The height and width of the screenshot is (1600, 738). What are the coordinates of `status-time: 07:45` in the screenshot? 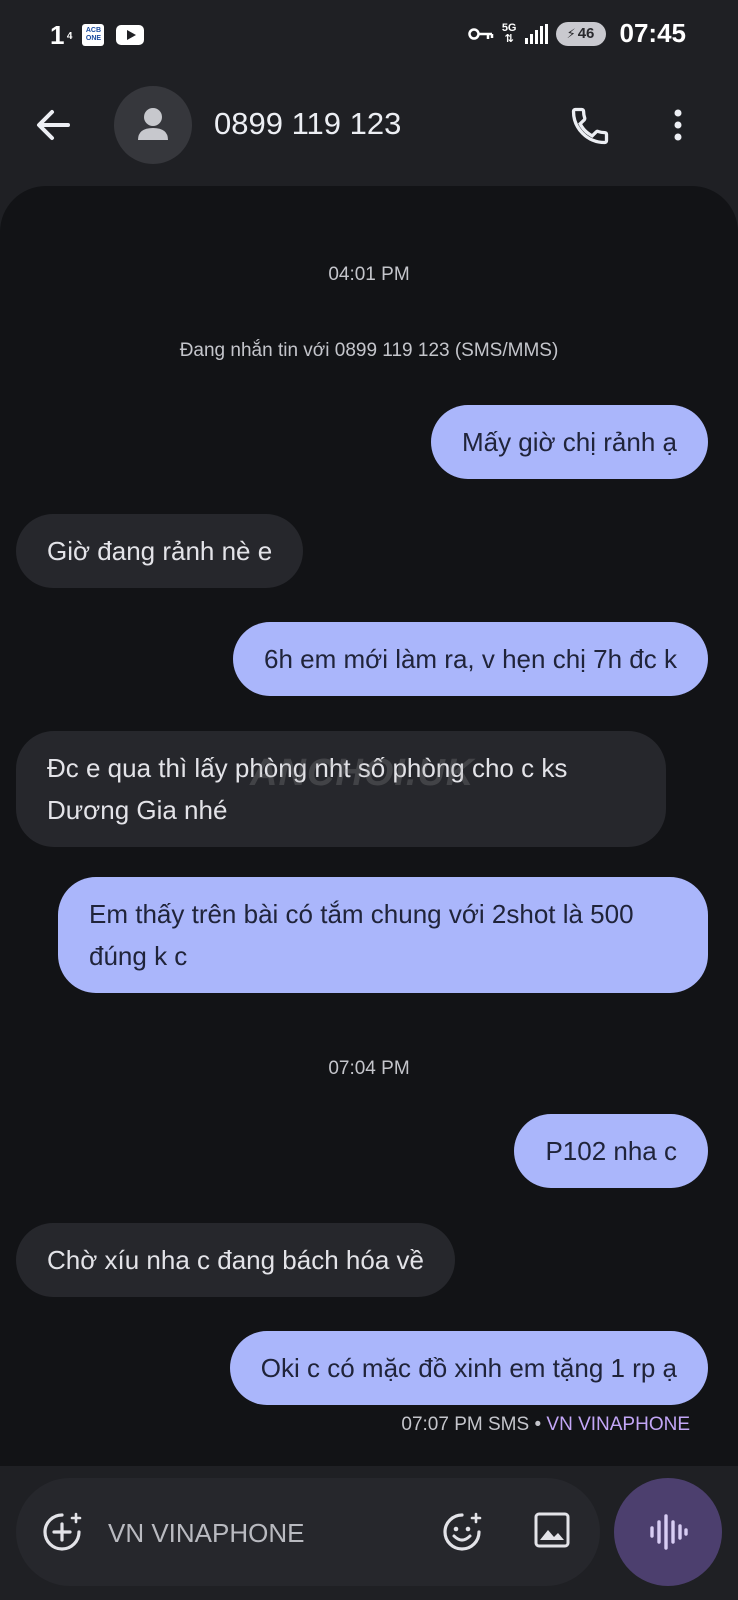 It's located at (653, 33).